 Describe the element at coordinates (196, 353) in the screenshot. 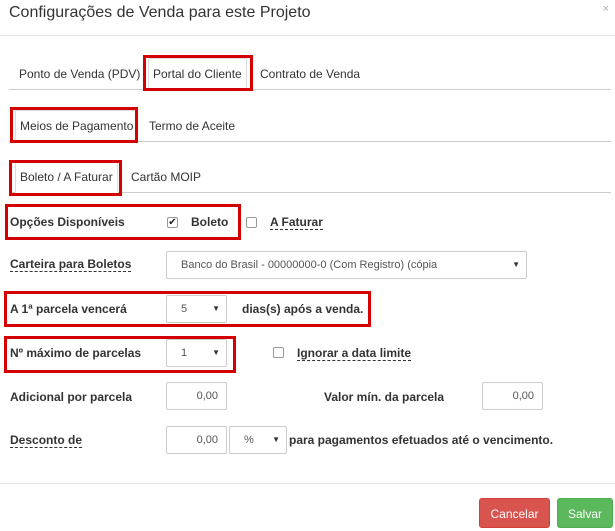

I see `max-parcelas-select: 1 ▼` at that location.